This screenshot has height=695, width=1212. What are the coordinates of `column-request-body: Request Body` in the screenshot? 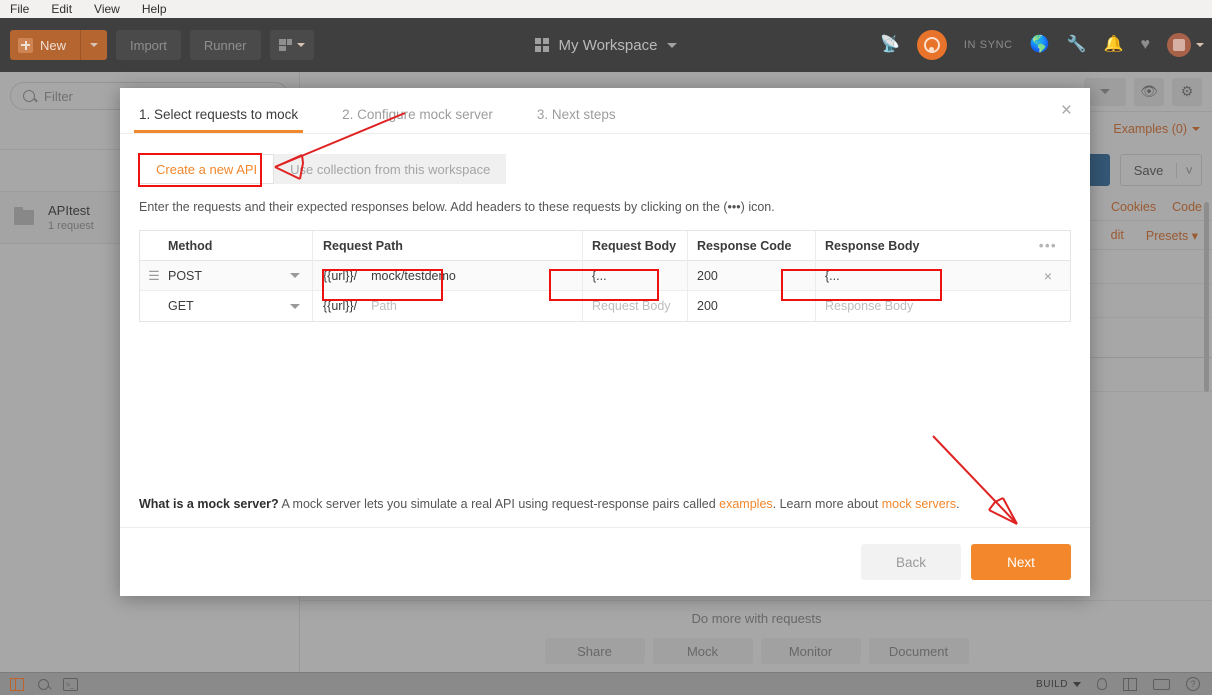 It's located at (635, 245).